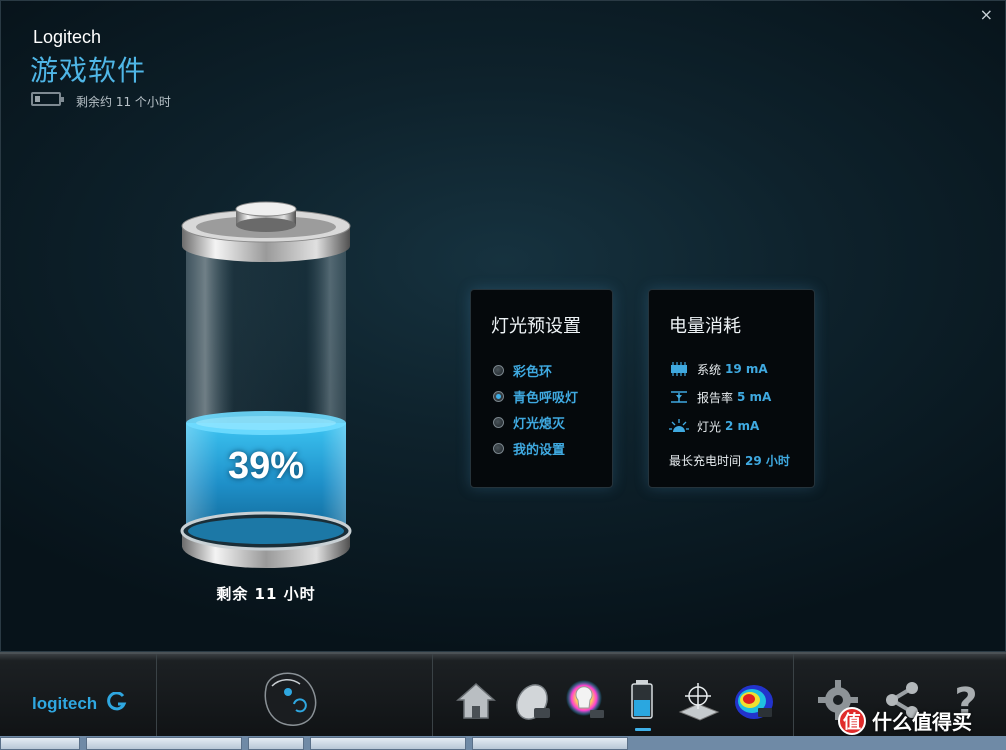 This screenshot has height=750, width=1006. I want to click on usage-row-system: 系统 19 mA, so click(718, 369).